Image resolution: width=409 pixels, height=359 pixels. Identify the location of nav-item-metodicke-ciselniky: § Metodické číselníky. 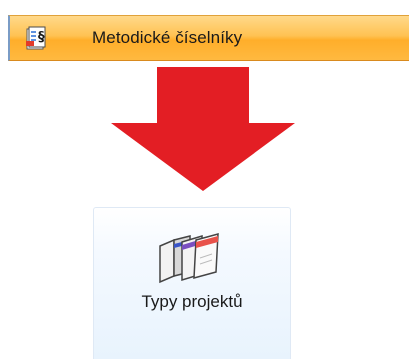
(208, 38).